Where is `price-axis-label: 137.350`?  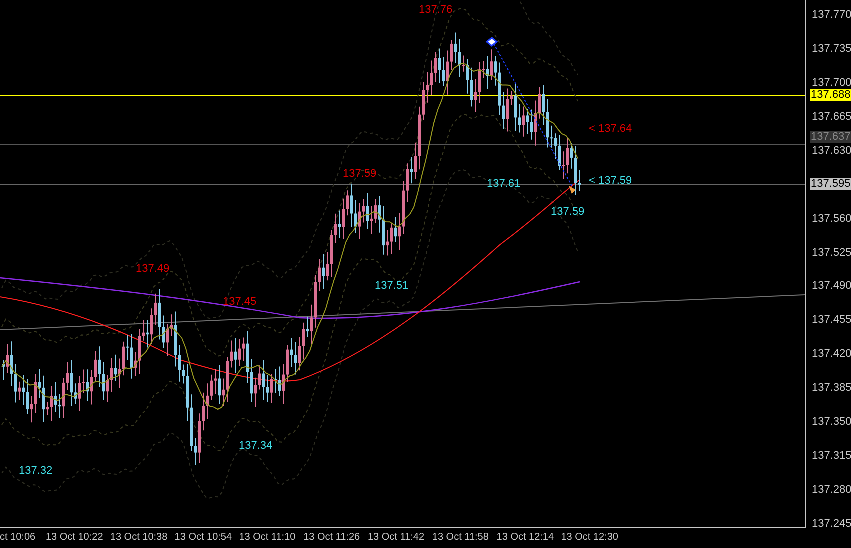
price-axis-label: 137.350 is located at coordinates (831, 422).